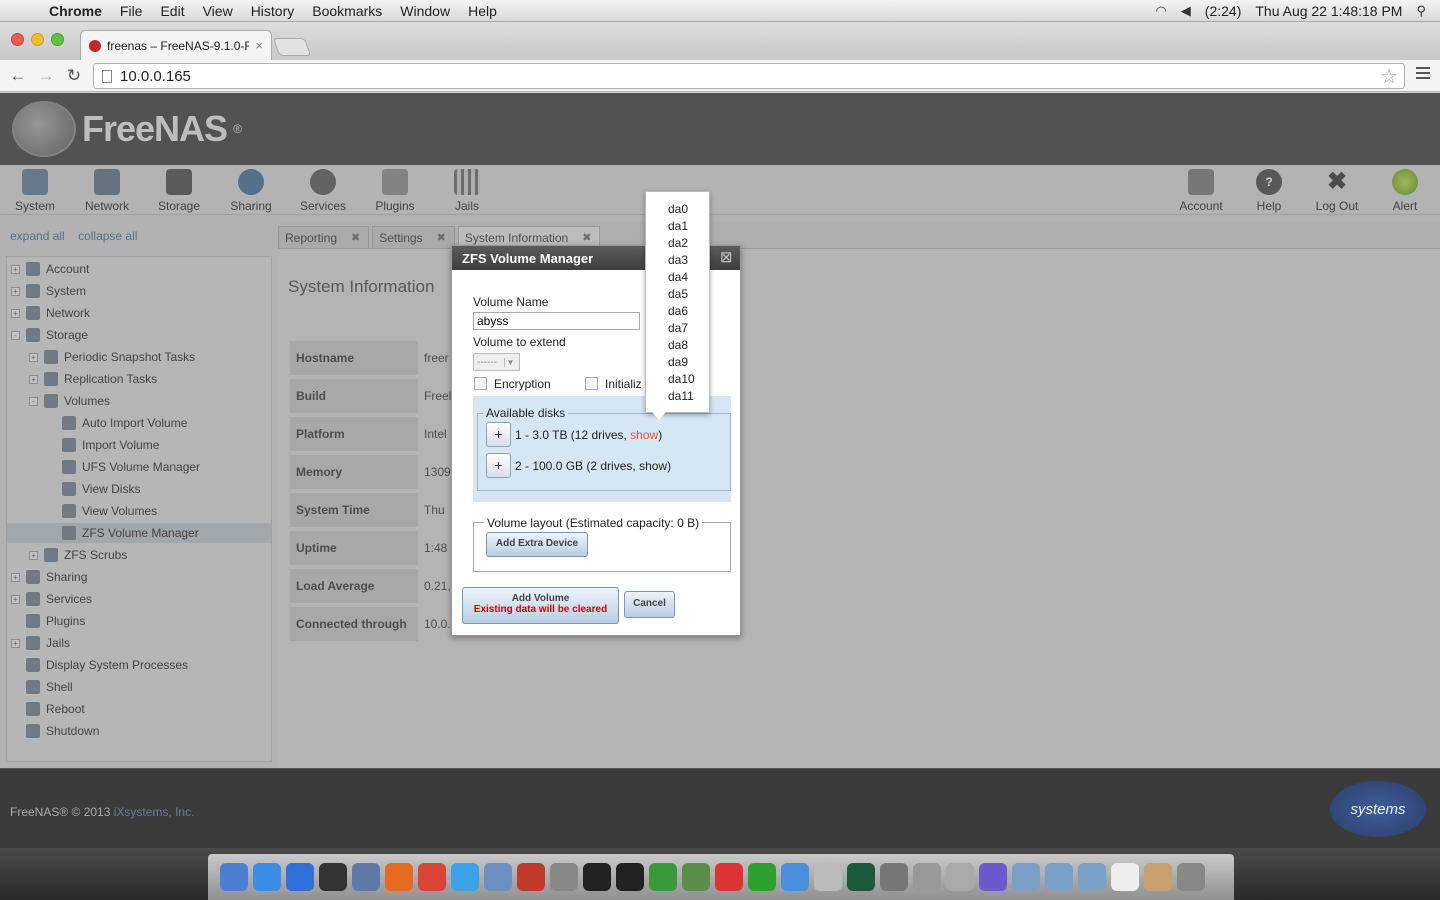  I want to click on cancel-button: Cancel, so click(649, 604).